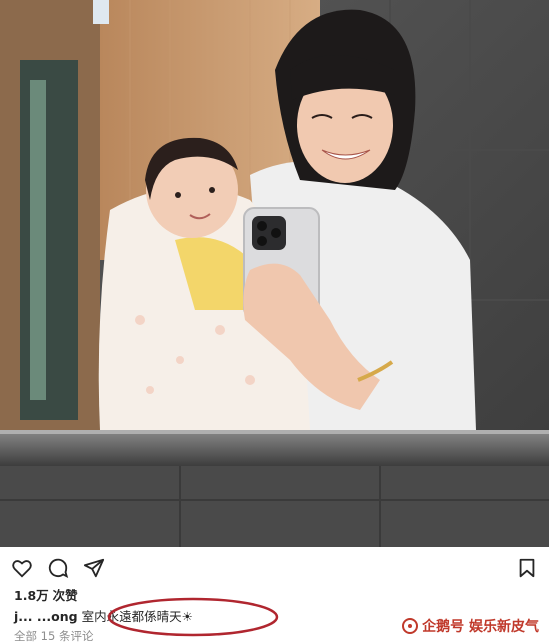 The height and width of the screenshot is (644, 549). Describe the element at coordinates (410, 626) in the screenshot. I see `watermark-logo-icon` at that location.